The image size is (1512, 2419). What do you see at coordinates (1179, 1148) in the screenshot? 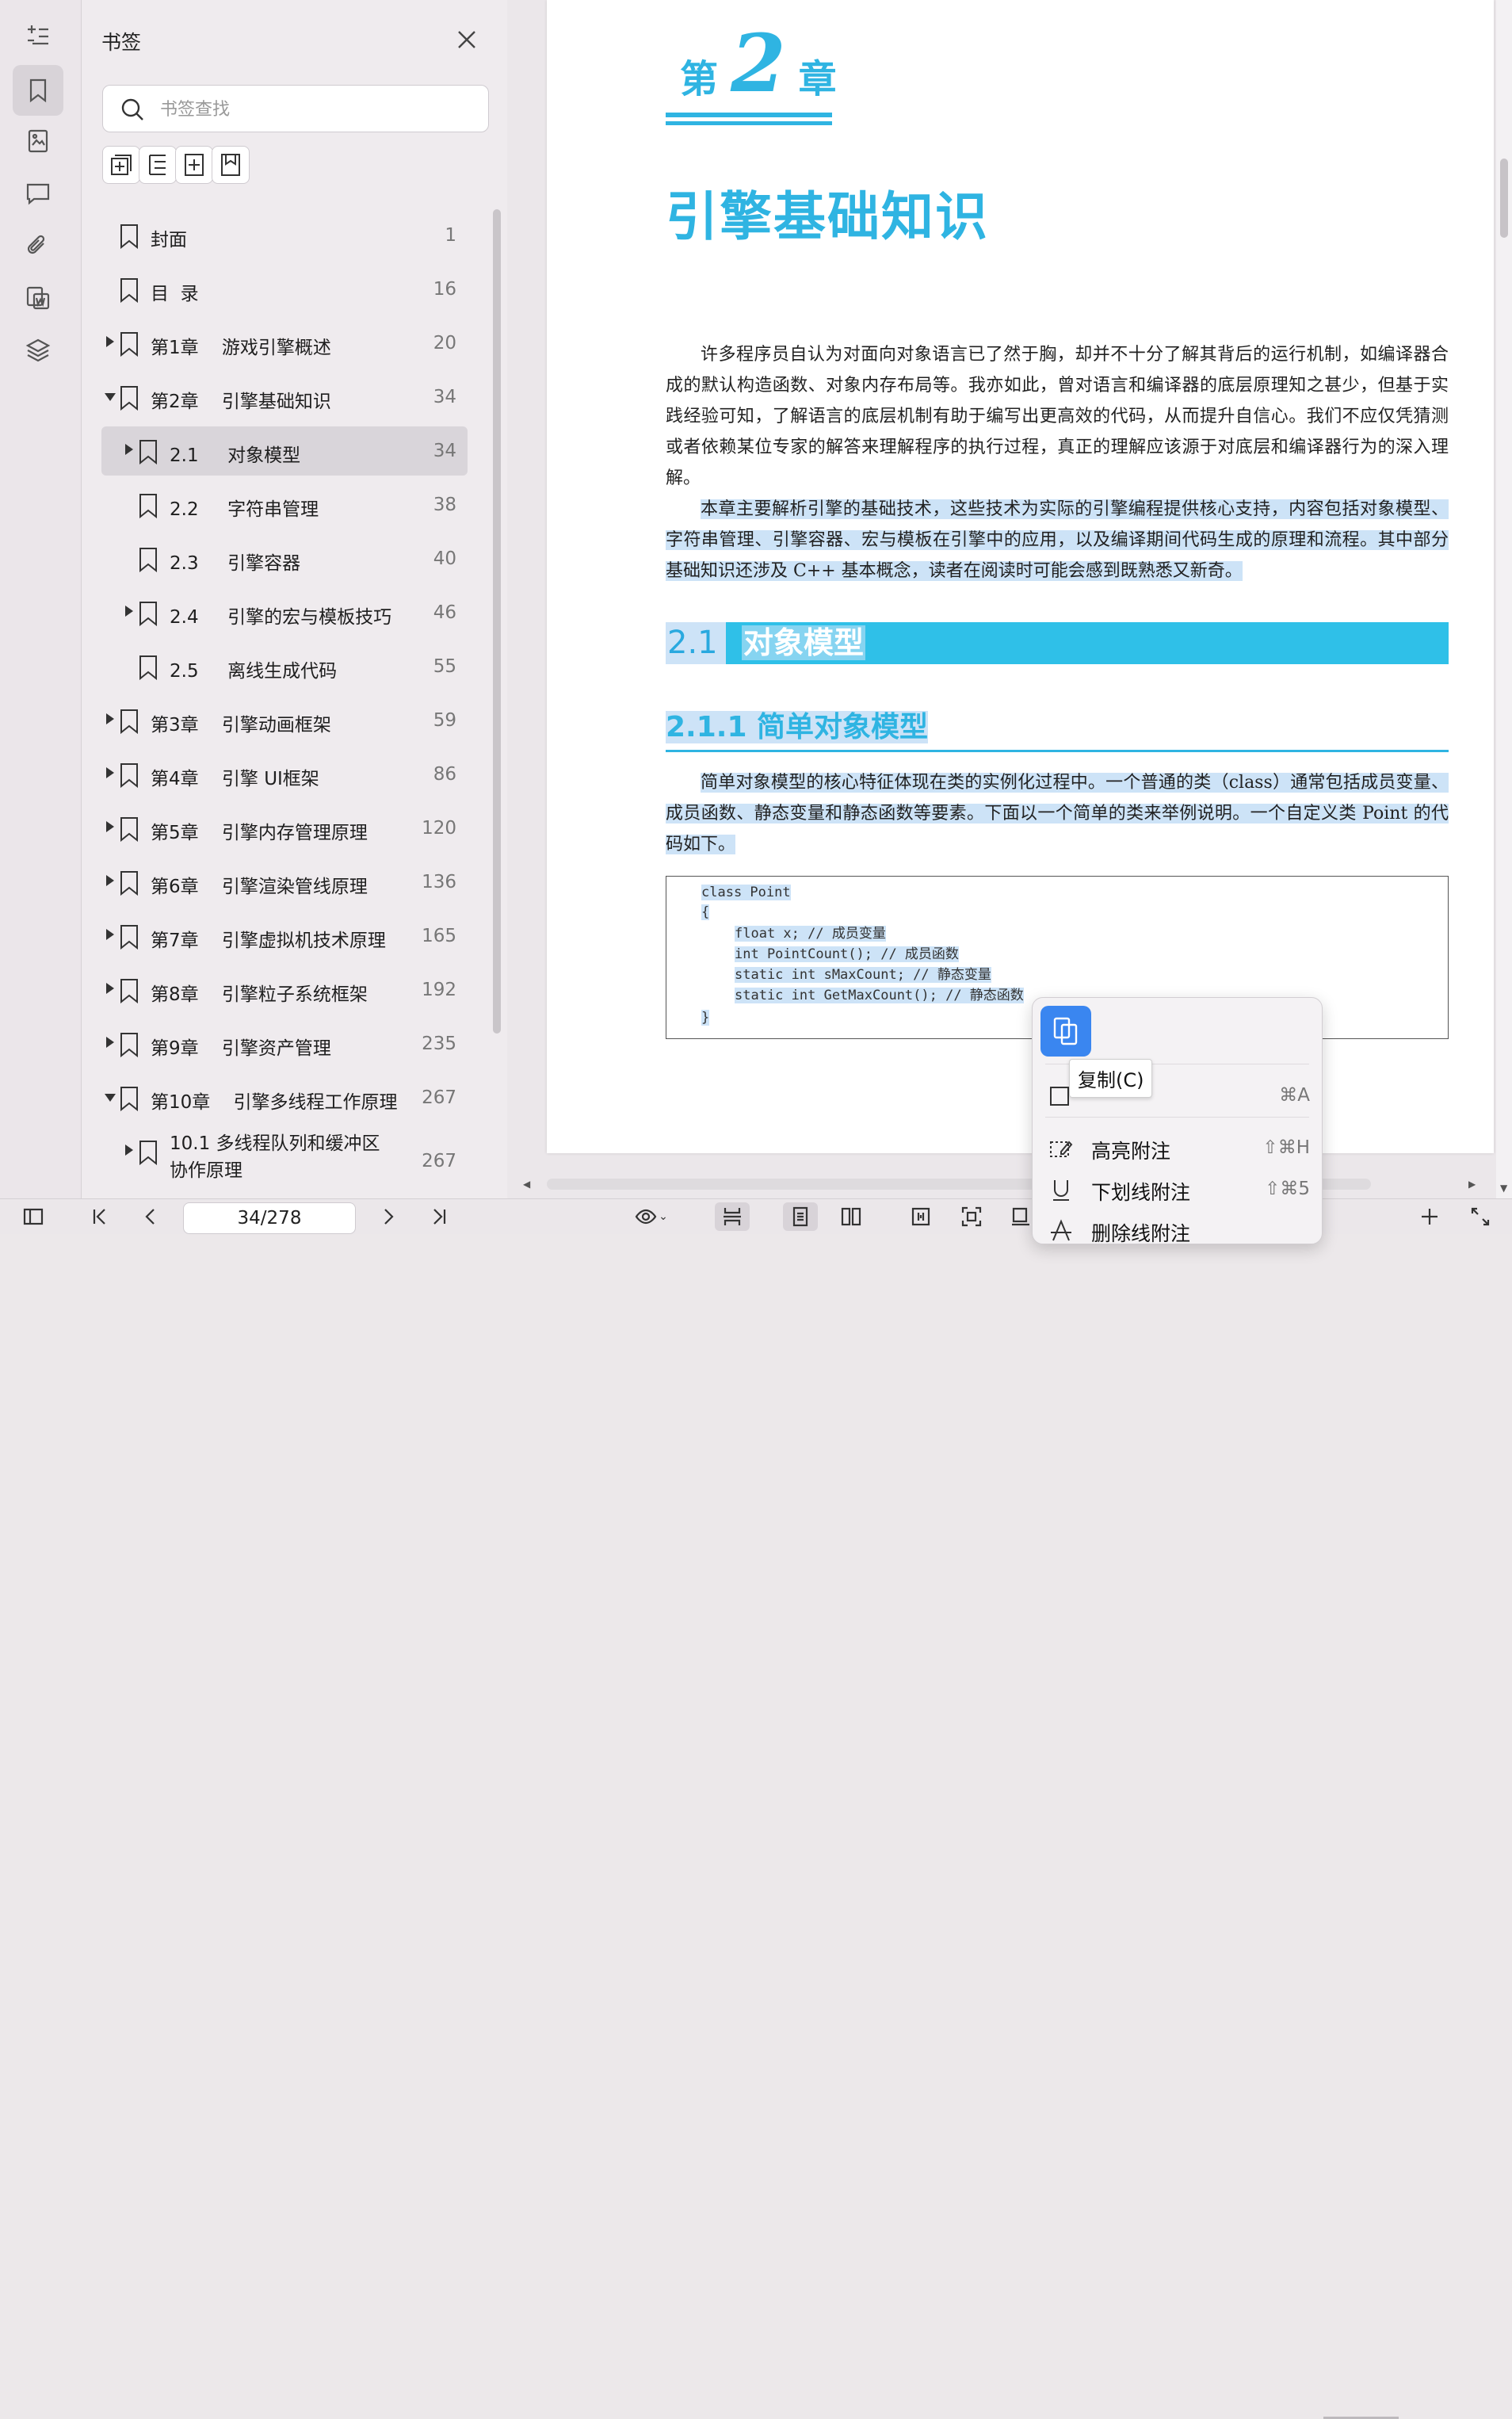
I see `highlight-annotation-menu-item: 高亮附注 ⇧⌘H` at bounding box center [1179, 1148].